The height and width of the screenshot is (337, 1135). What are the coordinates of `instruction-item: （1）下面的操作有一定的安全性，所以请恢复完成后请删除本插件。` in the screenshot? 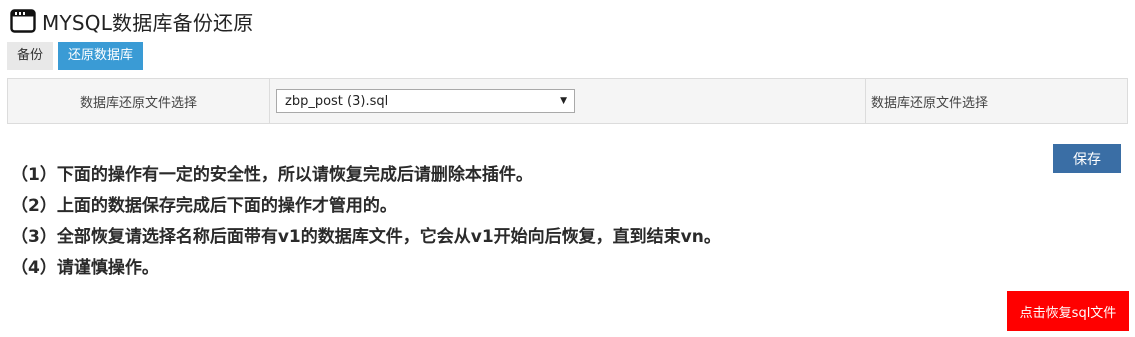 It's located at (272, 175).